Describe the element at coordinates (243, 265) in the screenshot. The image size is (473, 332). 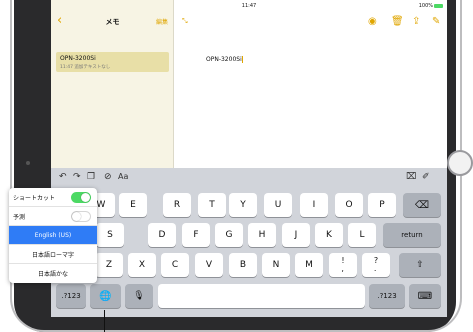
I see `key-b: B` at that location.